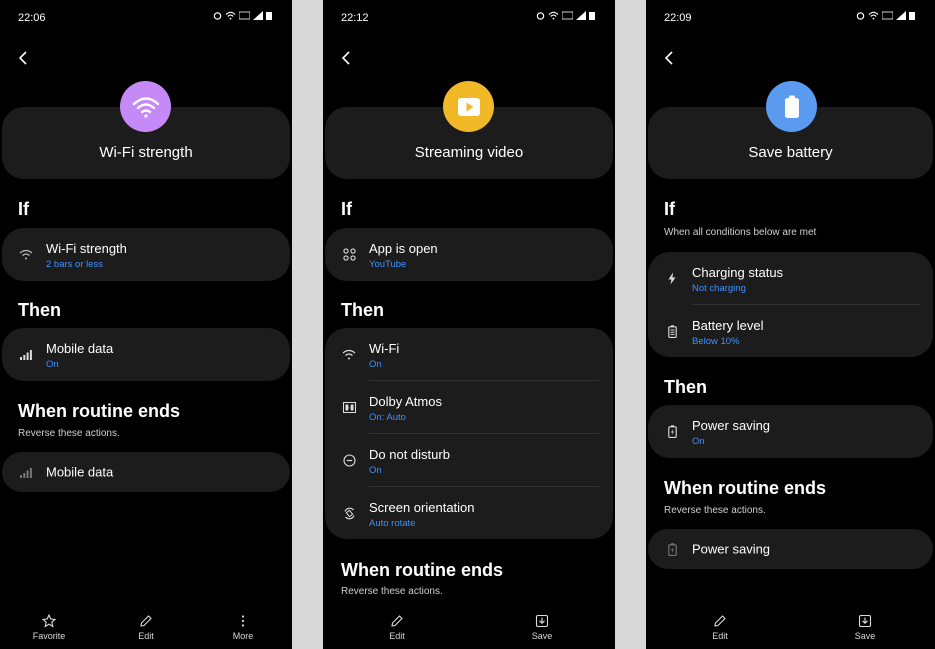  I want to click on action-do-not-disturb: Do not disturb On, so click(469, 460).